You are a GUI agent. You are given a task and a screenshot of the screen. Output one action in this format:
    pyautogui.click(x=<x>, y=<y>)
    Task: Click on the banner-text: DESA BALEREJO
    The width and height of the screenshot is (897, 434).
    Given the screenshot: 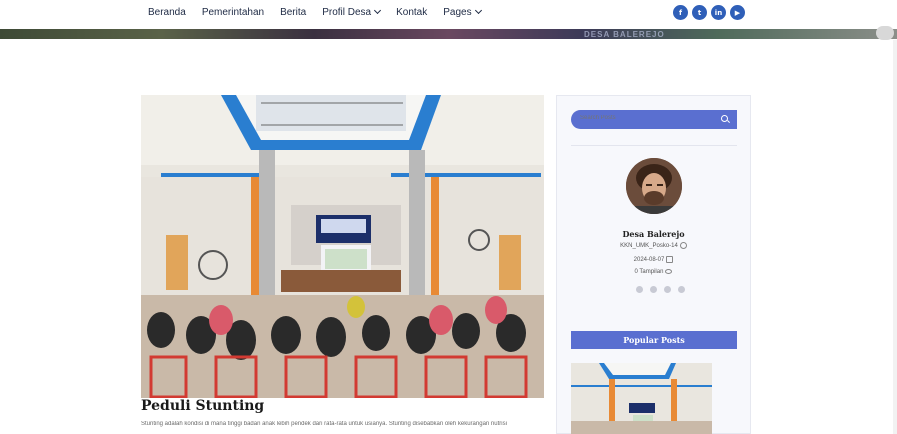 What is the action you would take?
    pyautogui.click(x=624, y=34)
    